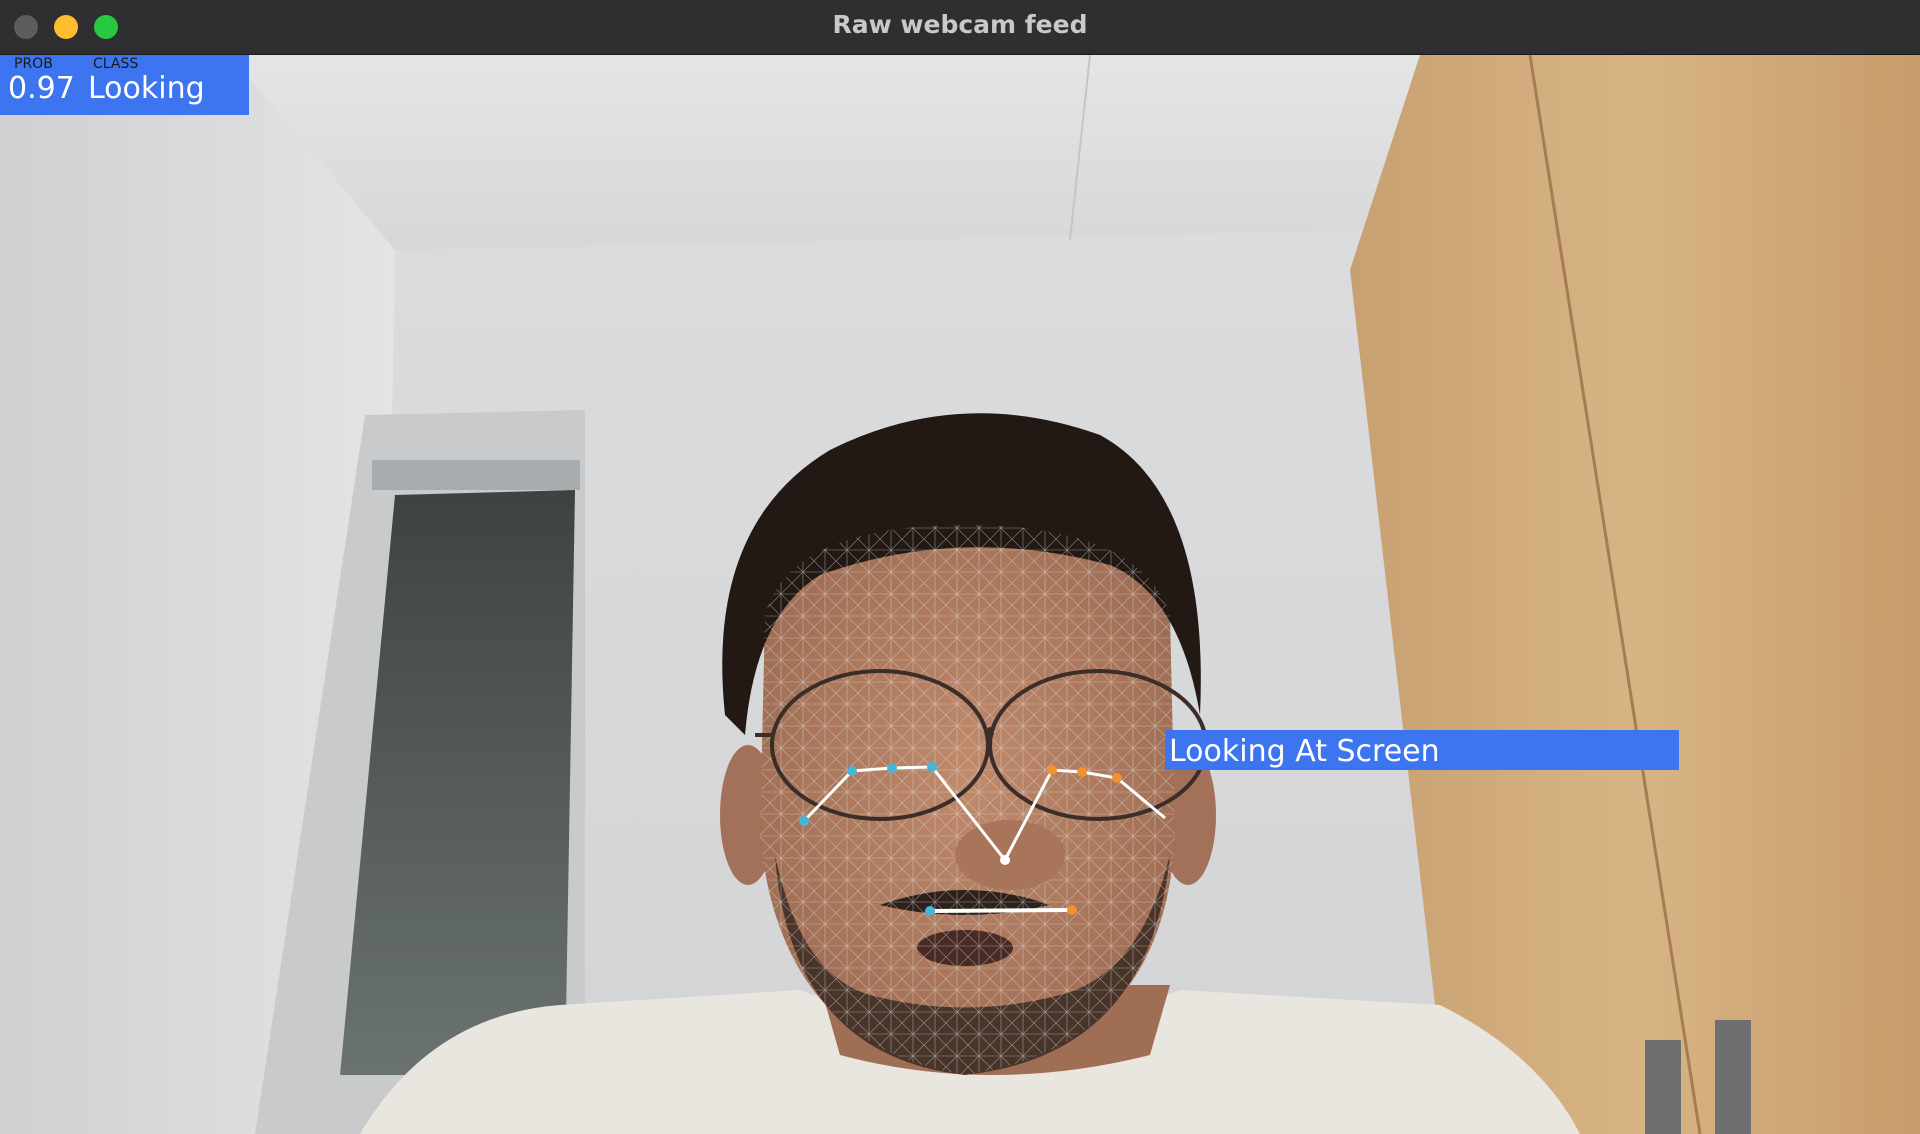 The image size is (1920, 1134). I want to click on class-value: Looking, so click(146, 88).